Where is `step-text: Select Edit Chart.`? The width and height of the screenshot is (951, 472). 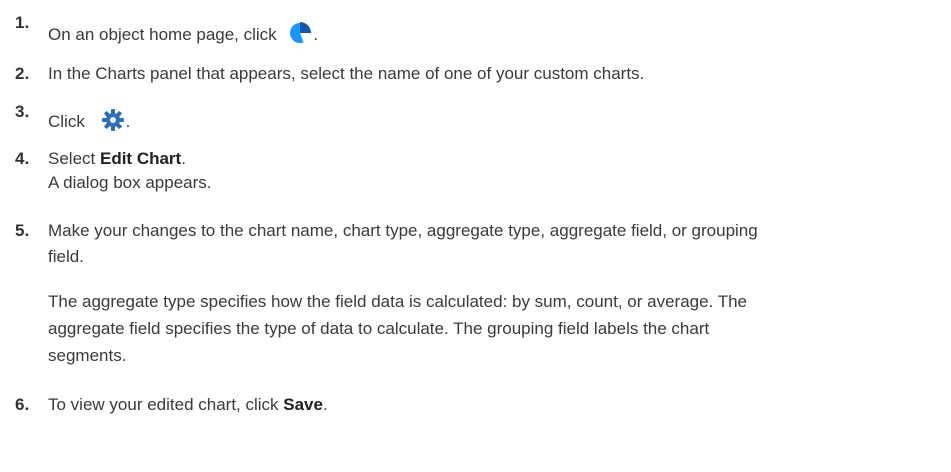 step-text: Select Edit Chart. is located at coordinates (117, 159).